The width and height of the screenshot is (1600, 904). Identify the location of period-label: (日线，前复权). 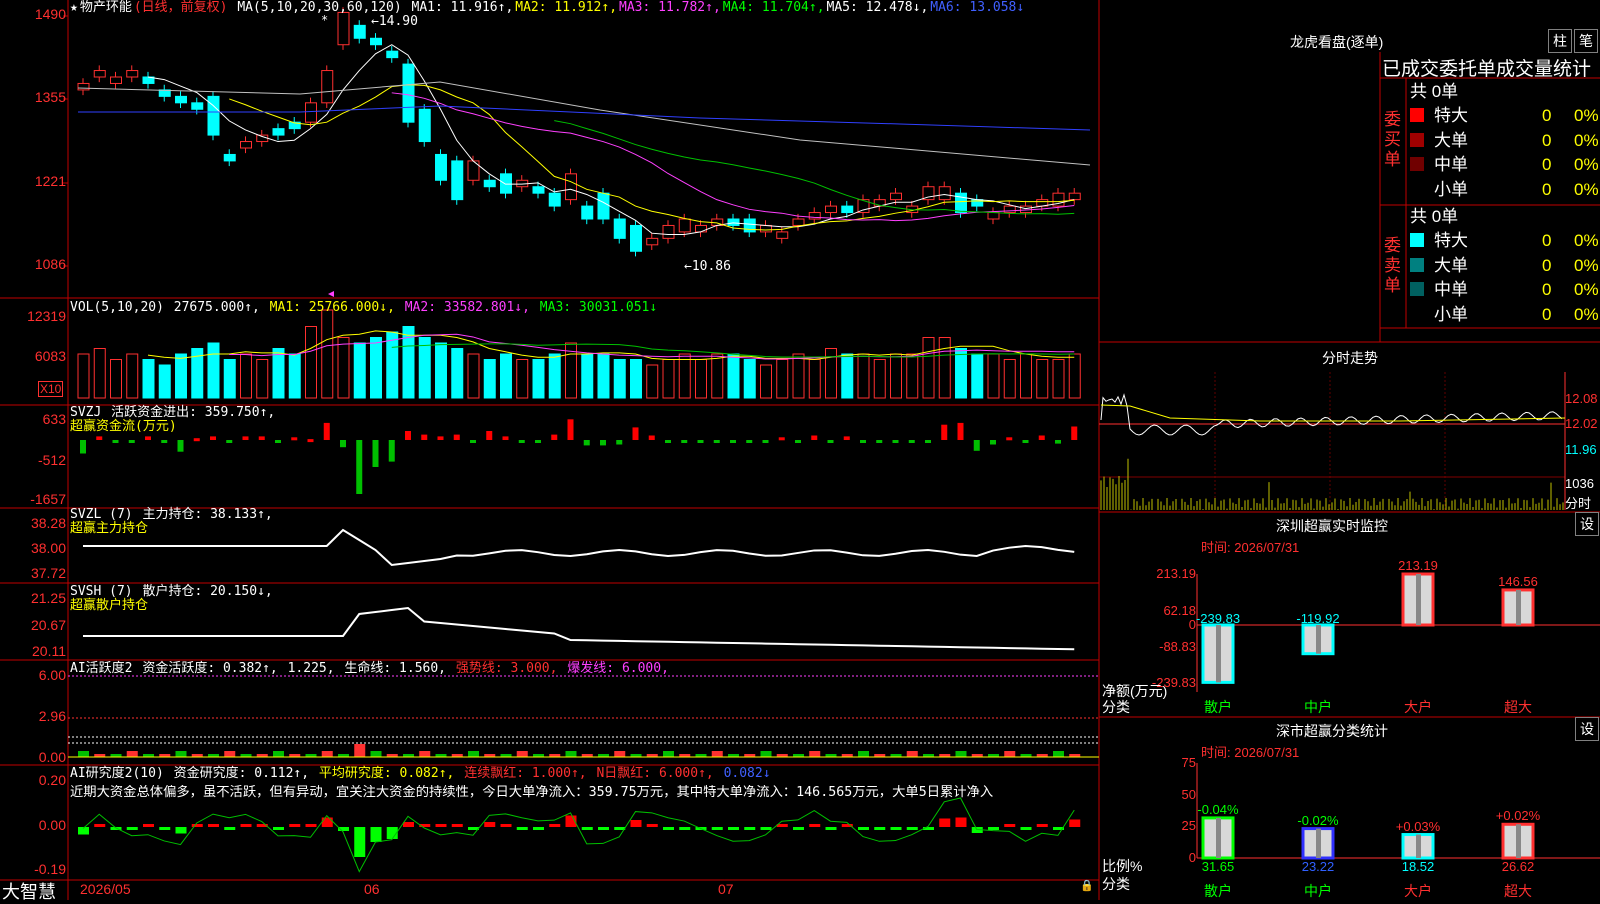
(181, 7).